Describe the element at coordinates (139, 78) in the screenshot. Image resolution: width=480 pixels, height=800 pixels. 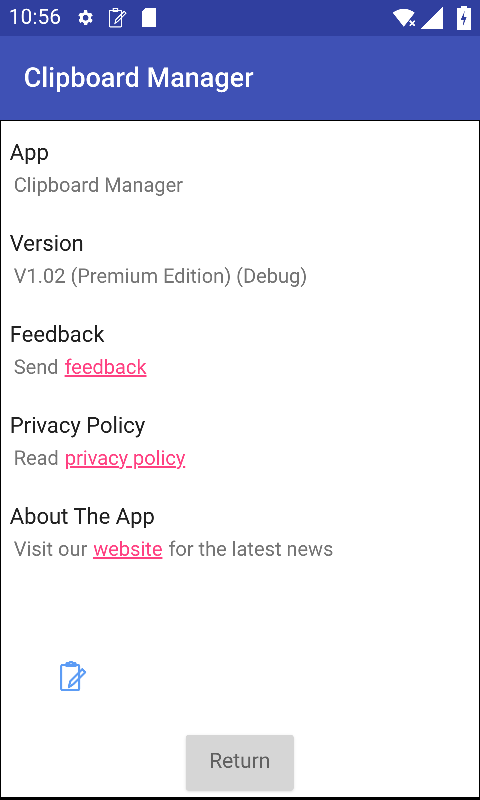
I see `app-title: Clipboard Manager` at that location.